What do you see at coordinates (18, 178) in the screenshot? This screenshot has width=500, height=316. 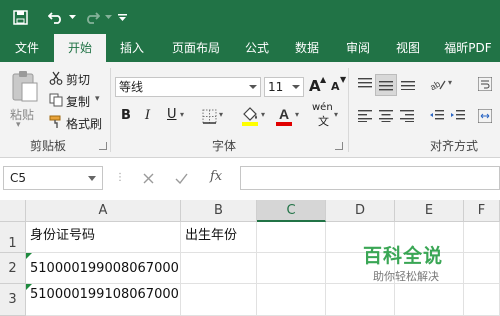 I see `name-box-value: C5` at bounding box center [18, 178].